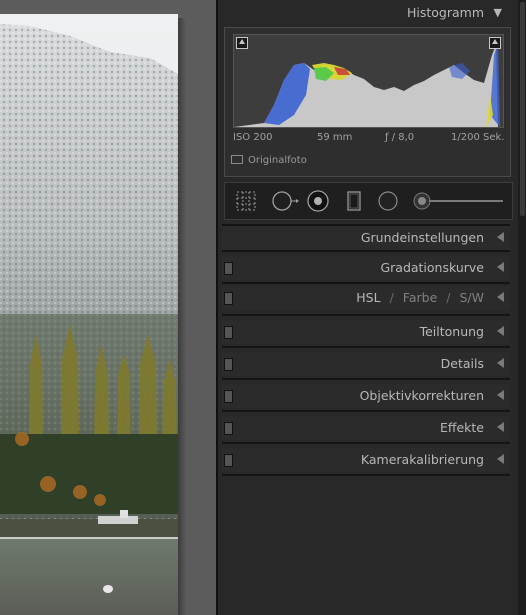 This screenshot has width=526, height=615. I want to click on section-label: Kamerakalibrierung, so click(422, 459).